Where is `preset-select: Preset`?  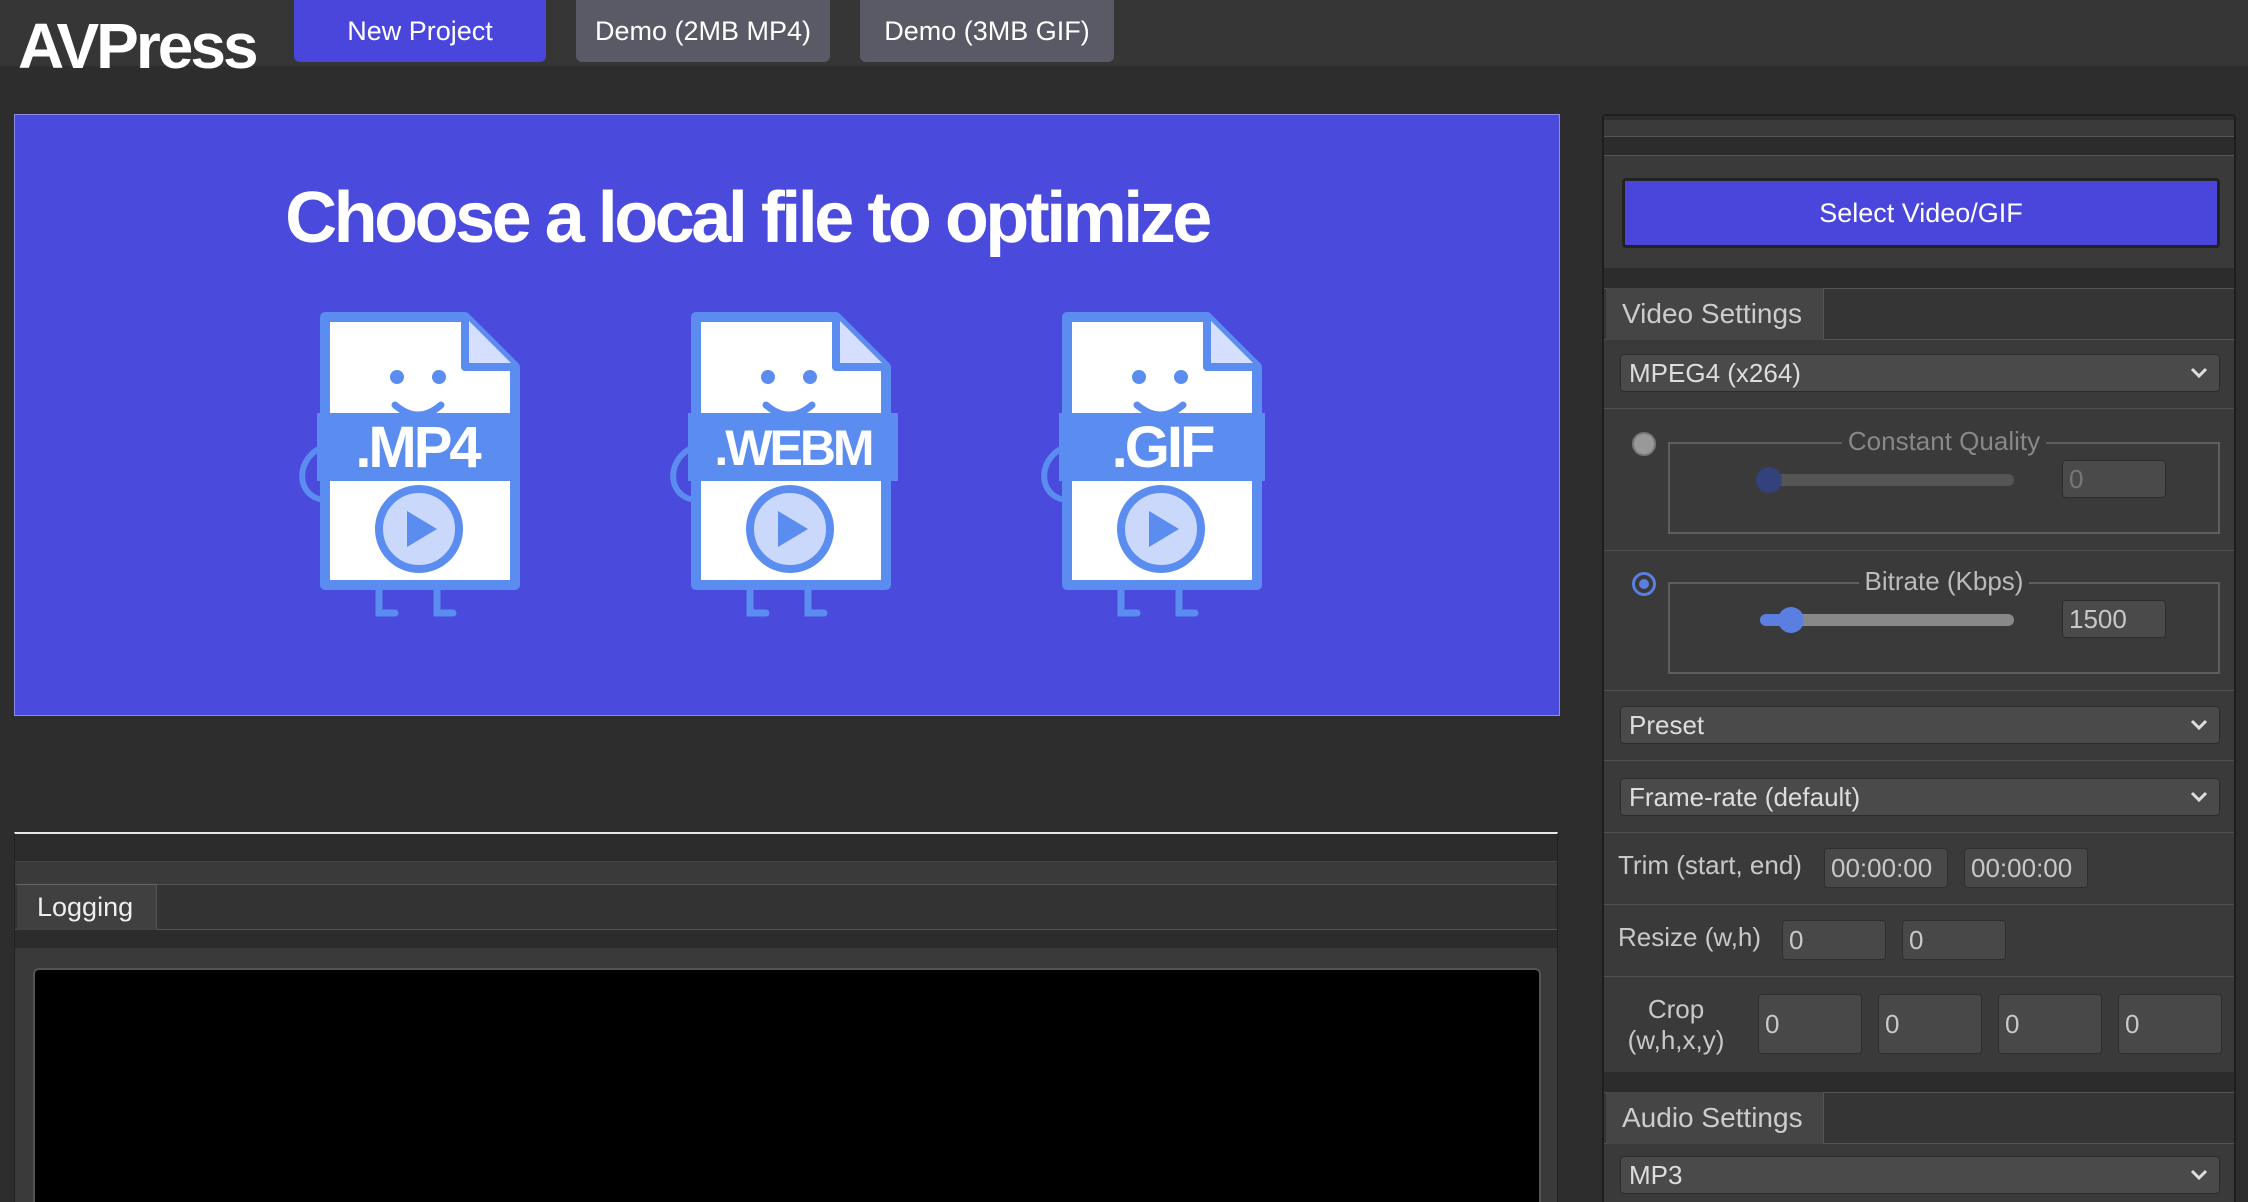
preset-select: Preset is located at coordinates (1920, 725).